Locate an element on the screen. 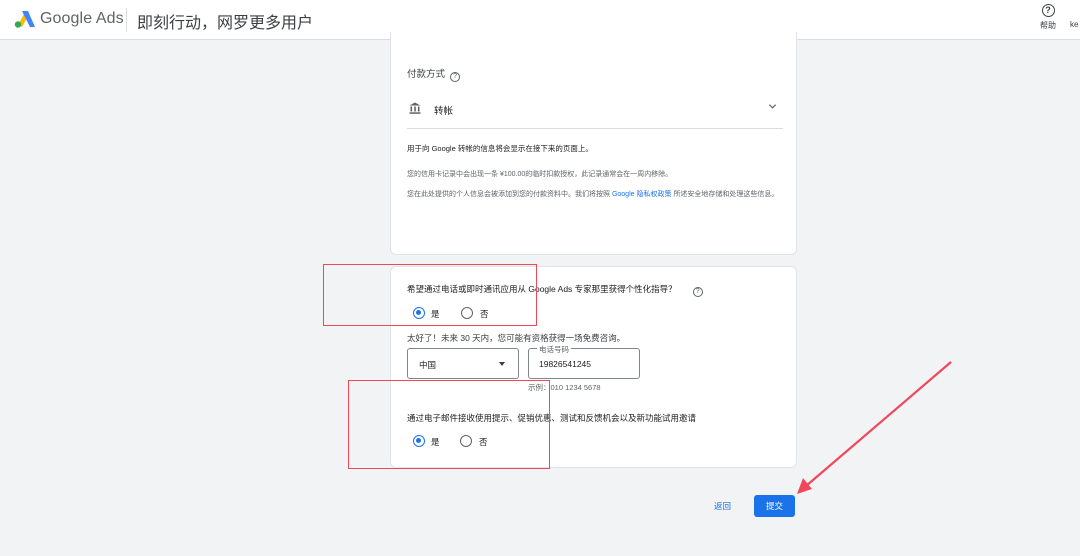  annotation-box-email is located at coordinates (449, 424).